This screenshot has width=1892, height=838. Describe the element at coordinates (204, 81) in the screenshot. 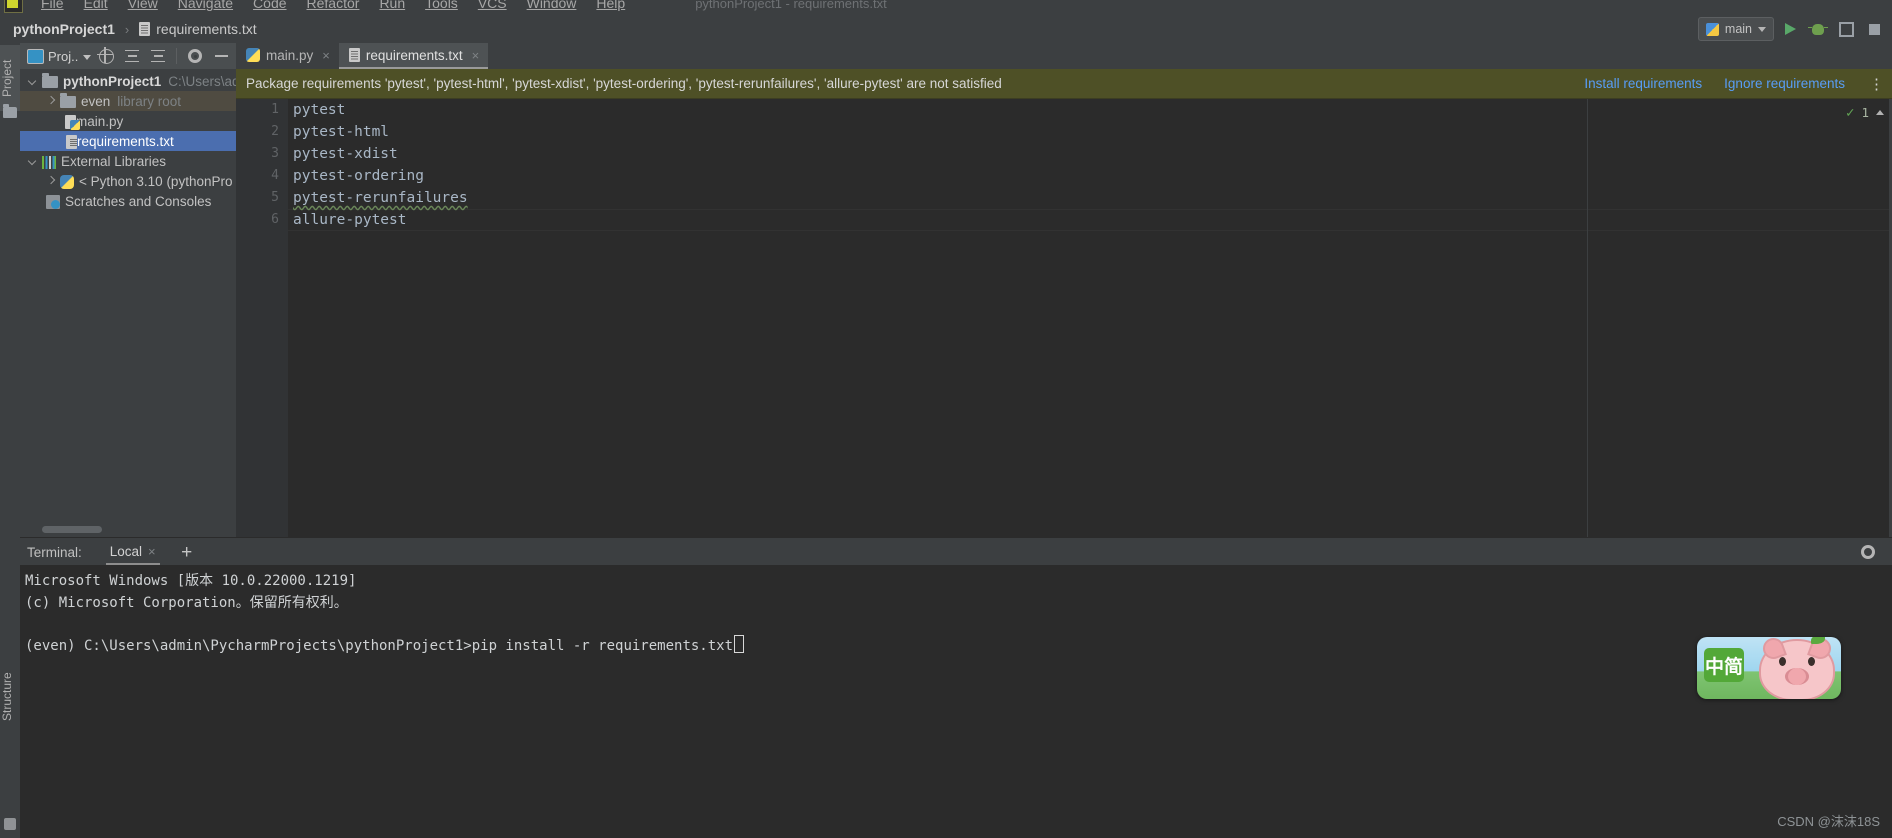

I see `tree-item-sublabel: C:\Users\ad` at that location.